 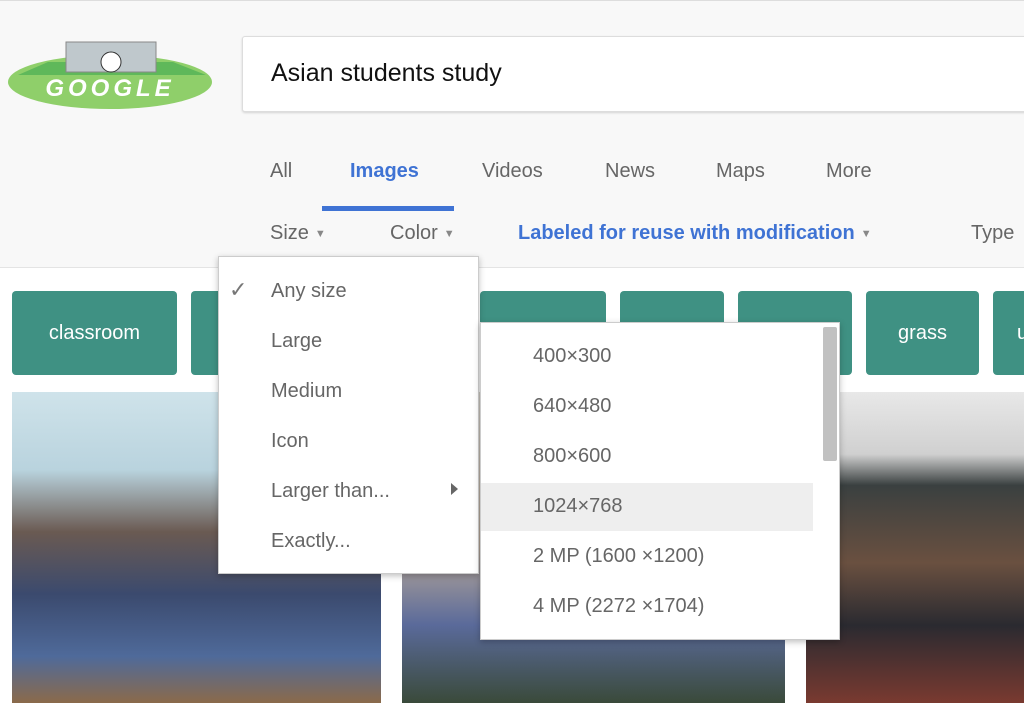 I want to click on submenu-item-highlighted: 1024×768, so click(x=647, y=507).